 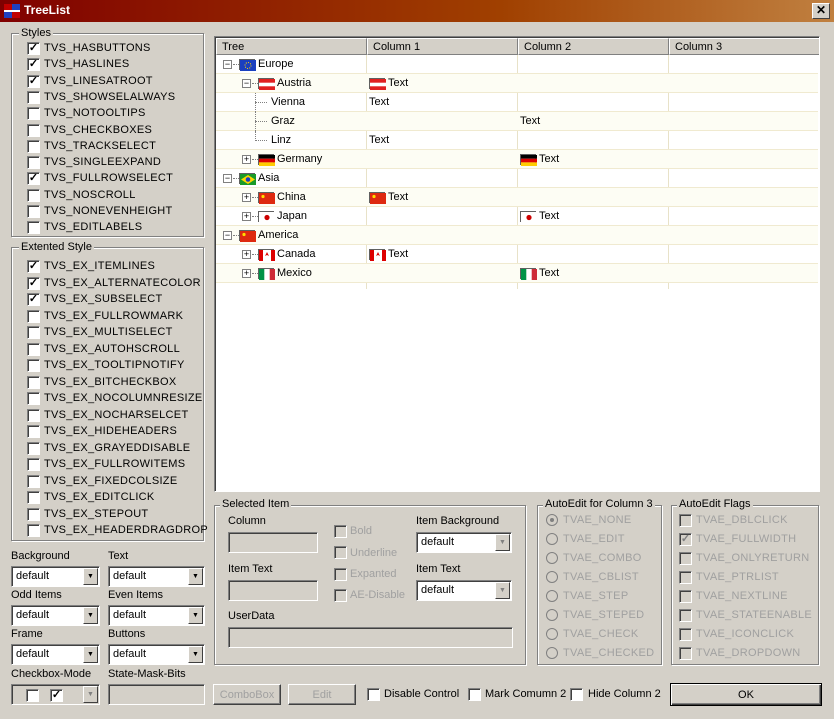 I want to click on state-mask-field, so click(x=156, y=694).